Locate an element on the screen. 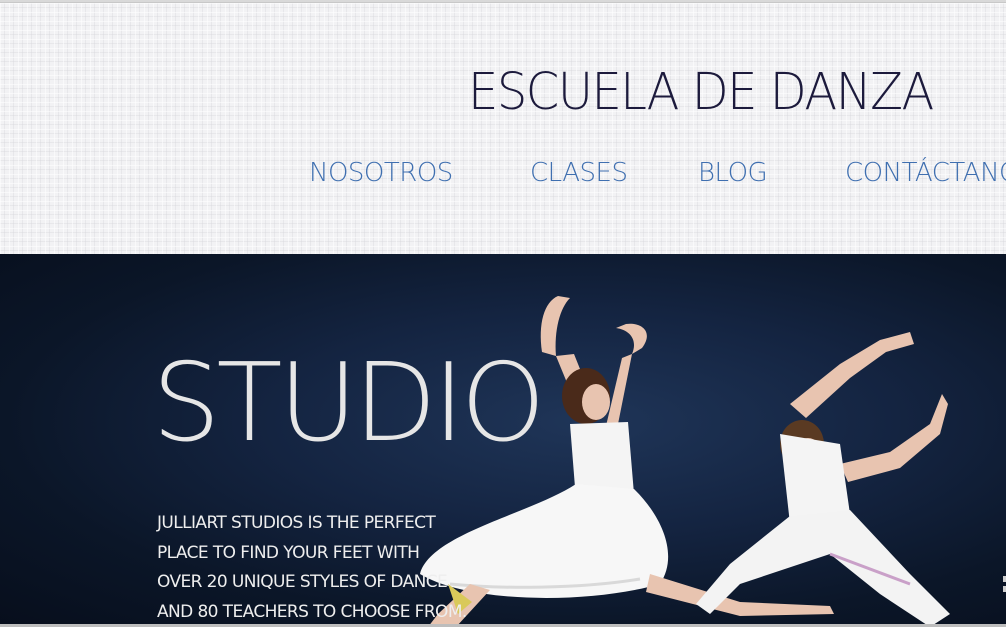  nav-item-nosotros: NOSOTROS is located at coordinates (381, 173).